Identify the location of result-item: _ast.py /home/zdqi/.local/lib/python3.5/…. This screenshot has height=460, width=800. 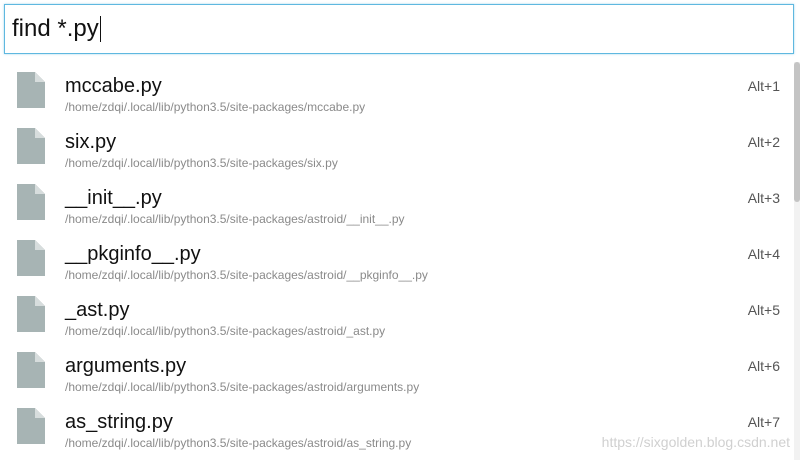
(397, 314).